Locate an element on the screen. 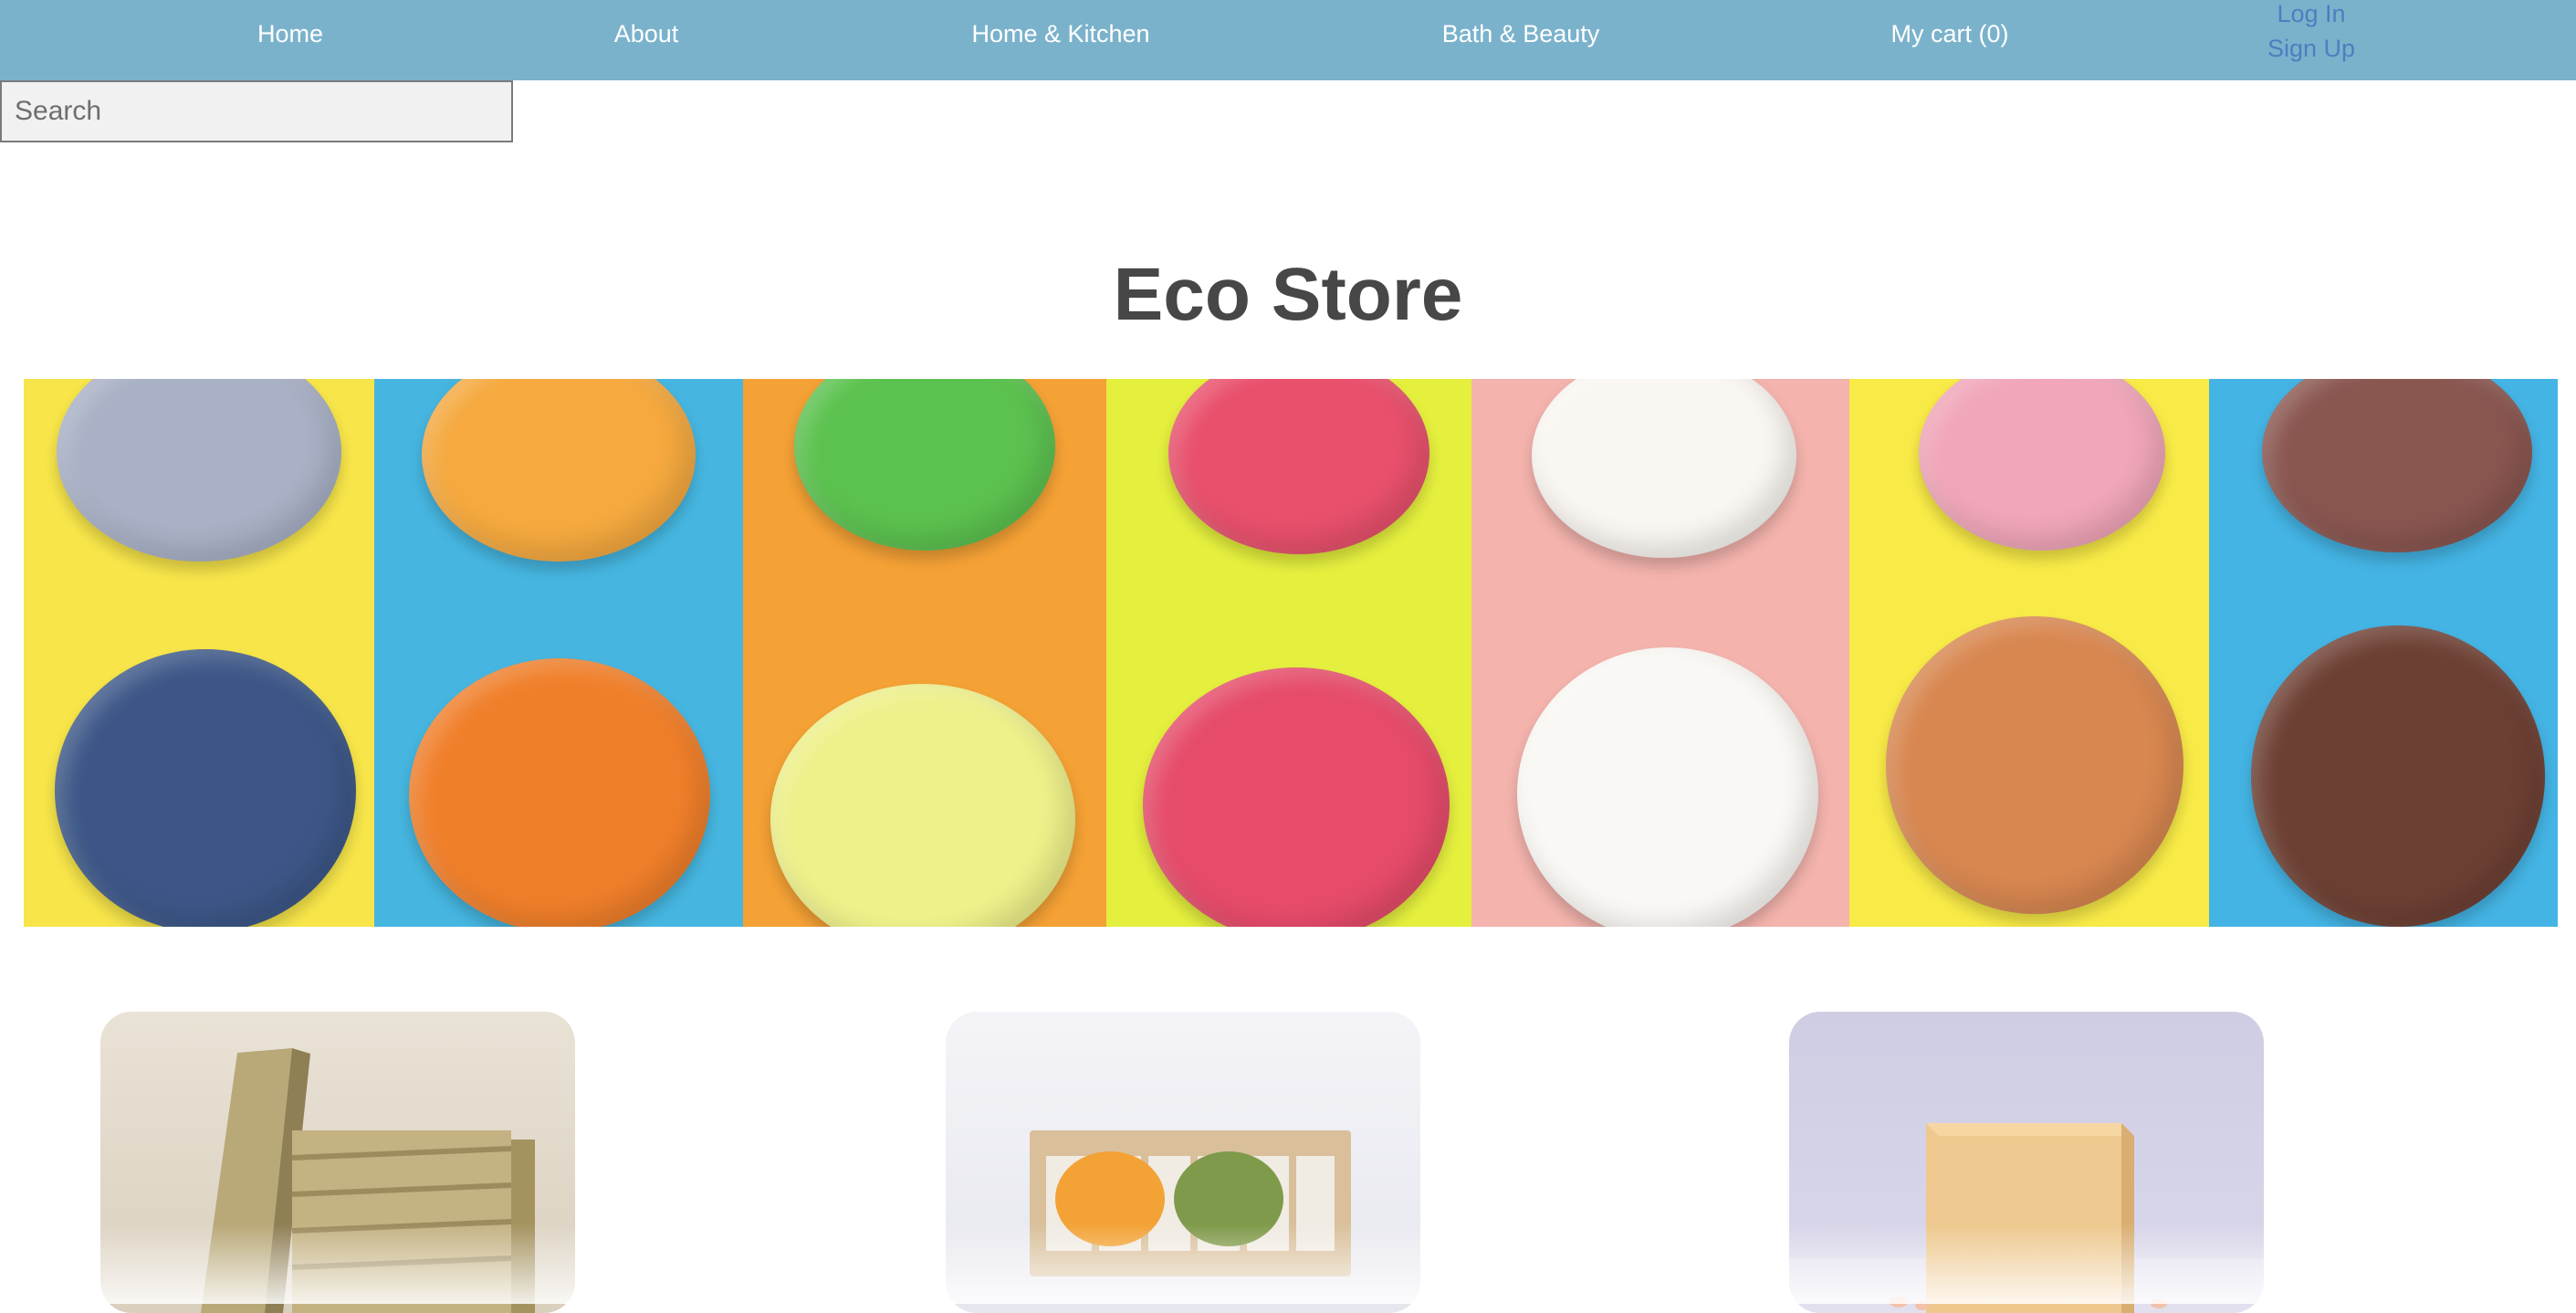 The image size is (2576, 1313). nav-link-my-cart: My cart (0) is located at coordinates (1949, 34).